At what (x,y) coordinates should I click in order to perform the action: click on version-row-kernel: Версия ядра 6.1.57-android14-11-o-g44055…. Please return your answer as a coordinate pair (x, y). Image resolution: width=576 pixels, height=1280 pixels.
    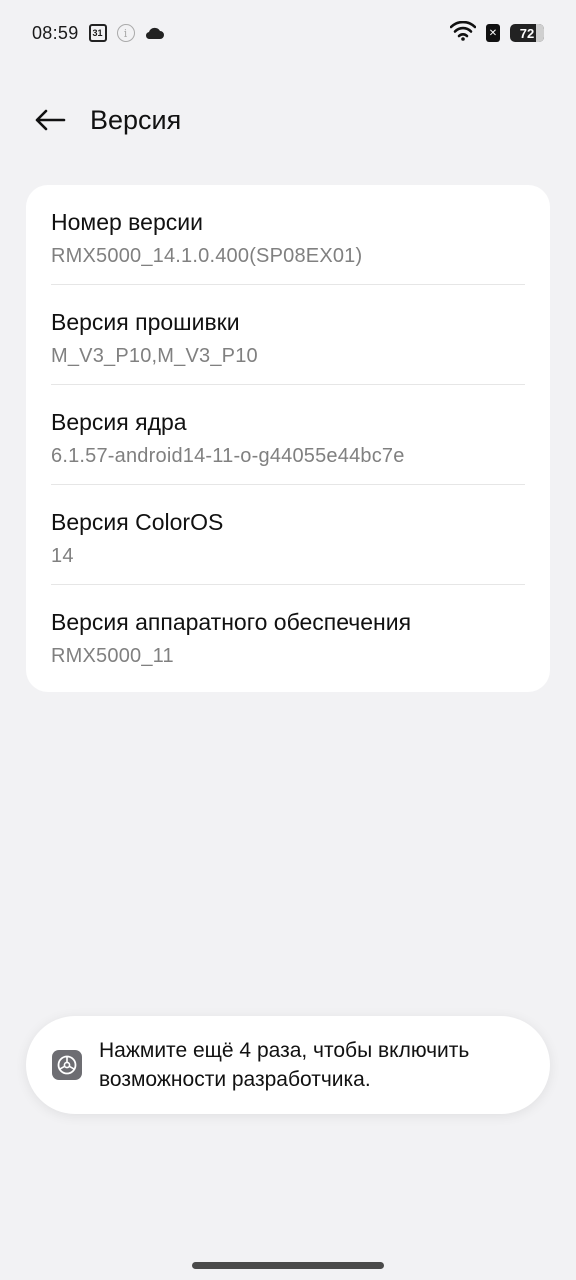
    Looking at the image, I should click on (288, 435).